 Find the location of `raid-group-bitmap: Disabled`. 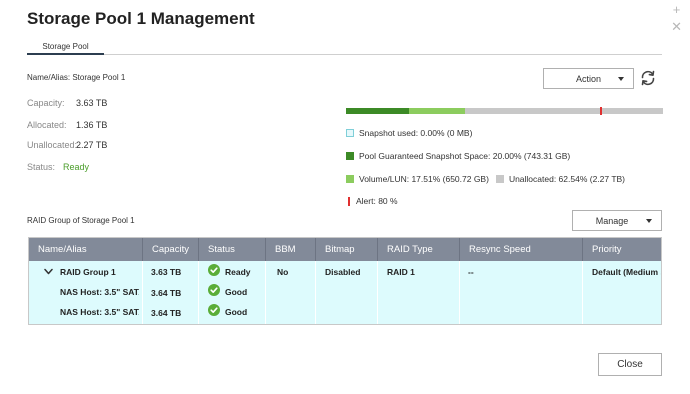

raid-group-bitmap: Disabled is located at coordinates (343, 272).